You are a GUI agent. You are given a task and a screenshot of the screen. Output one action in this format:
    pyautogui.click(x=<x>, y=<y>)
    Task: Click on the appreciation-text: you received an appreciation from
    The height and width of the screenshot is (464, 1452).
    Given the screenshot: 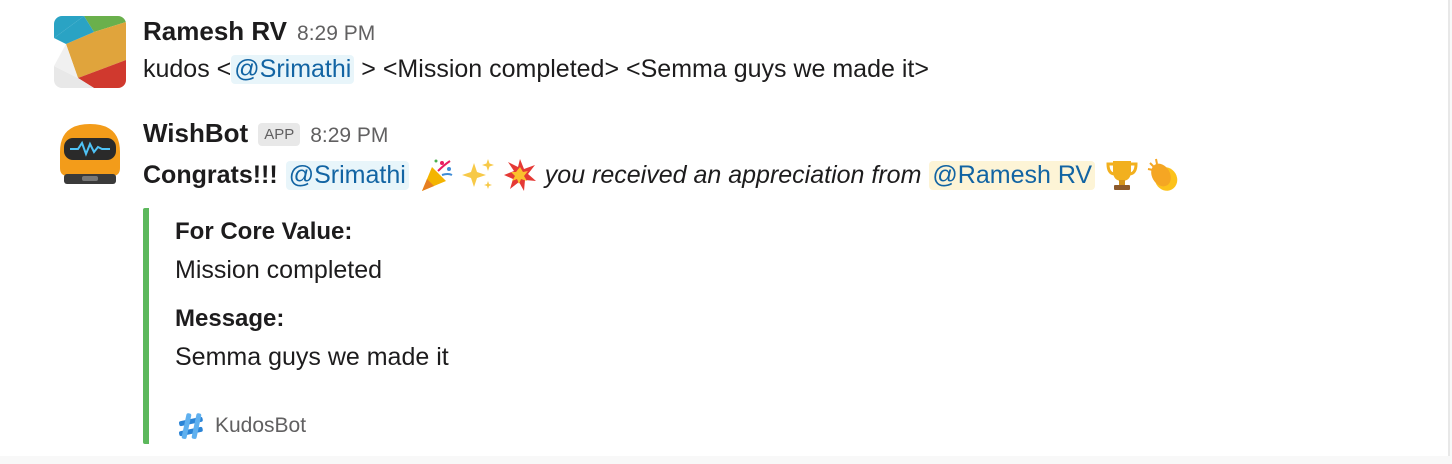 What is the action you would take?
    pyautogui.click(x=733, y=174)
    